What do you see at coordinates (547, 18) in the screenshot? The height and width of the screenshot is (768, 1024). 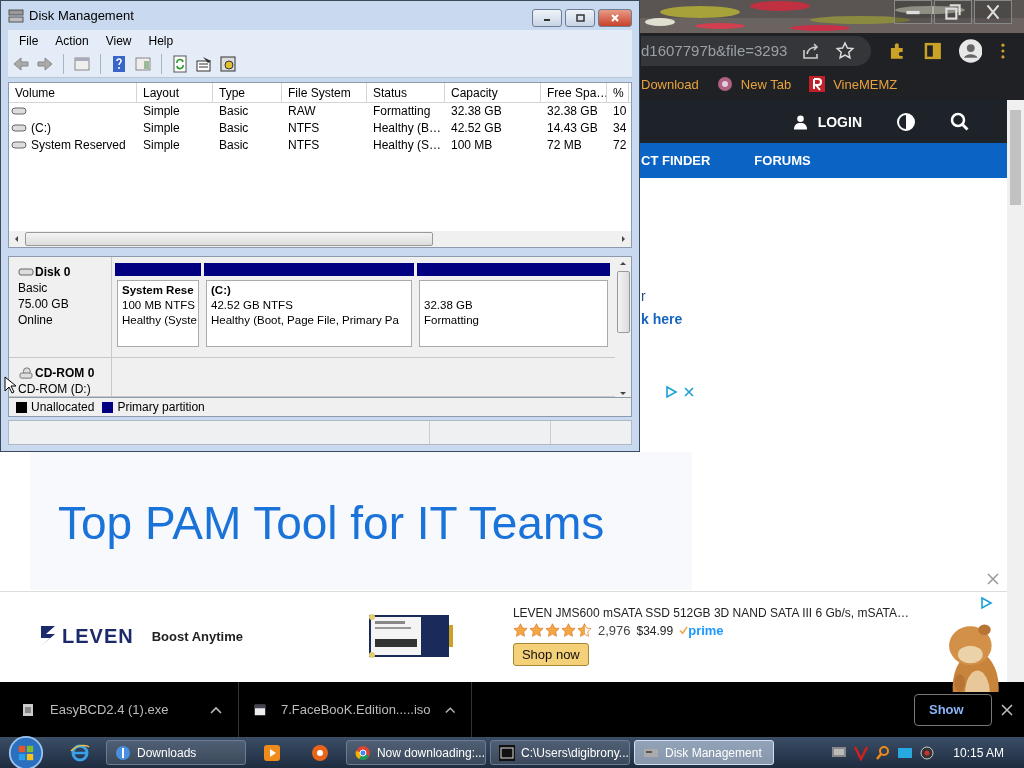 I see `minimize-button` at bounding box center [547, 18].